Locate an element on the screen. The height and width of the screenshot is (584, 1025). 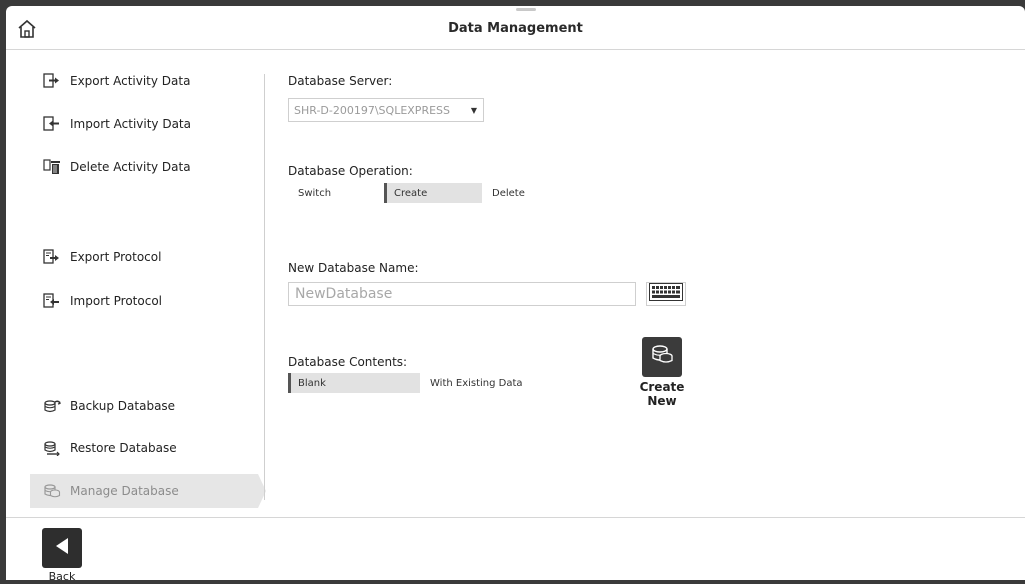
sidebar-item-label: Delete Activity Data is located at coordinates (130, 167).